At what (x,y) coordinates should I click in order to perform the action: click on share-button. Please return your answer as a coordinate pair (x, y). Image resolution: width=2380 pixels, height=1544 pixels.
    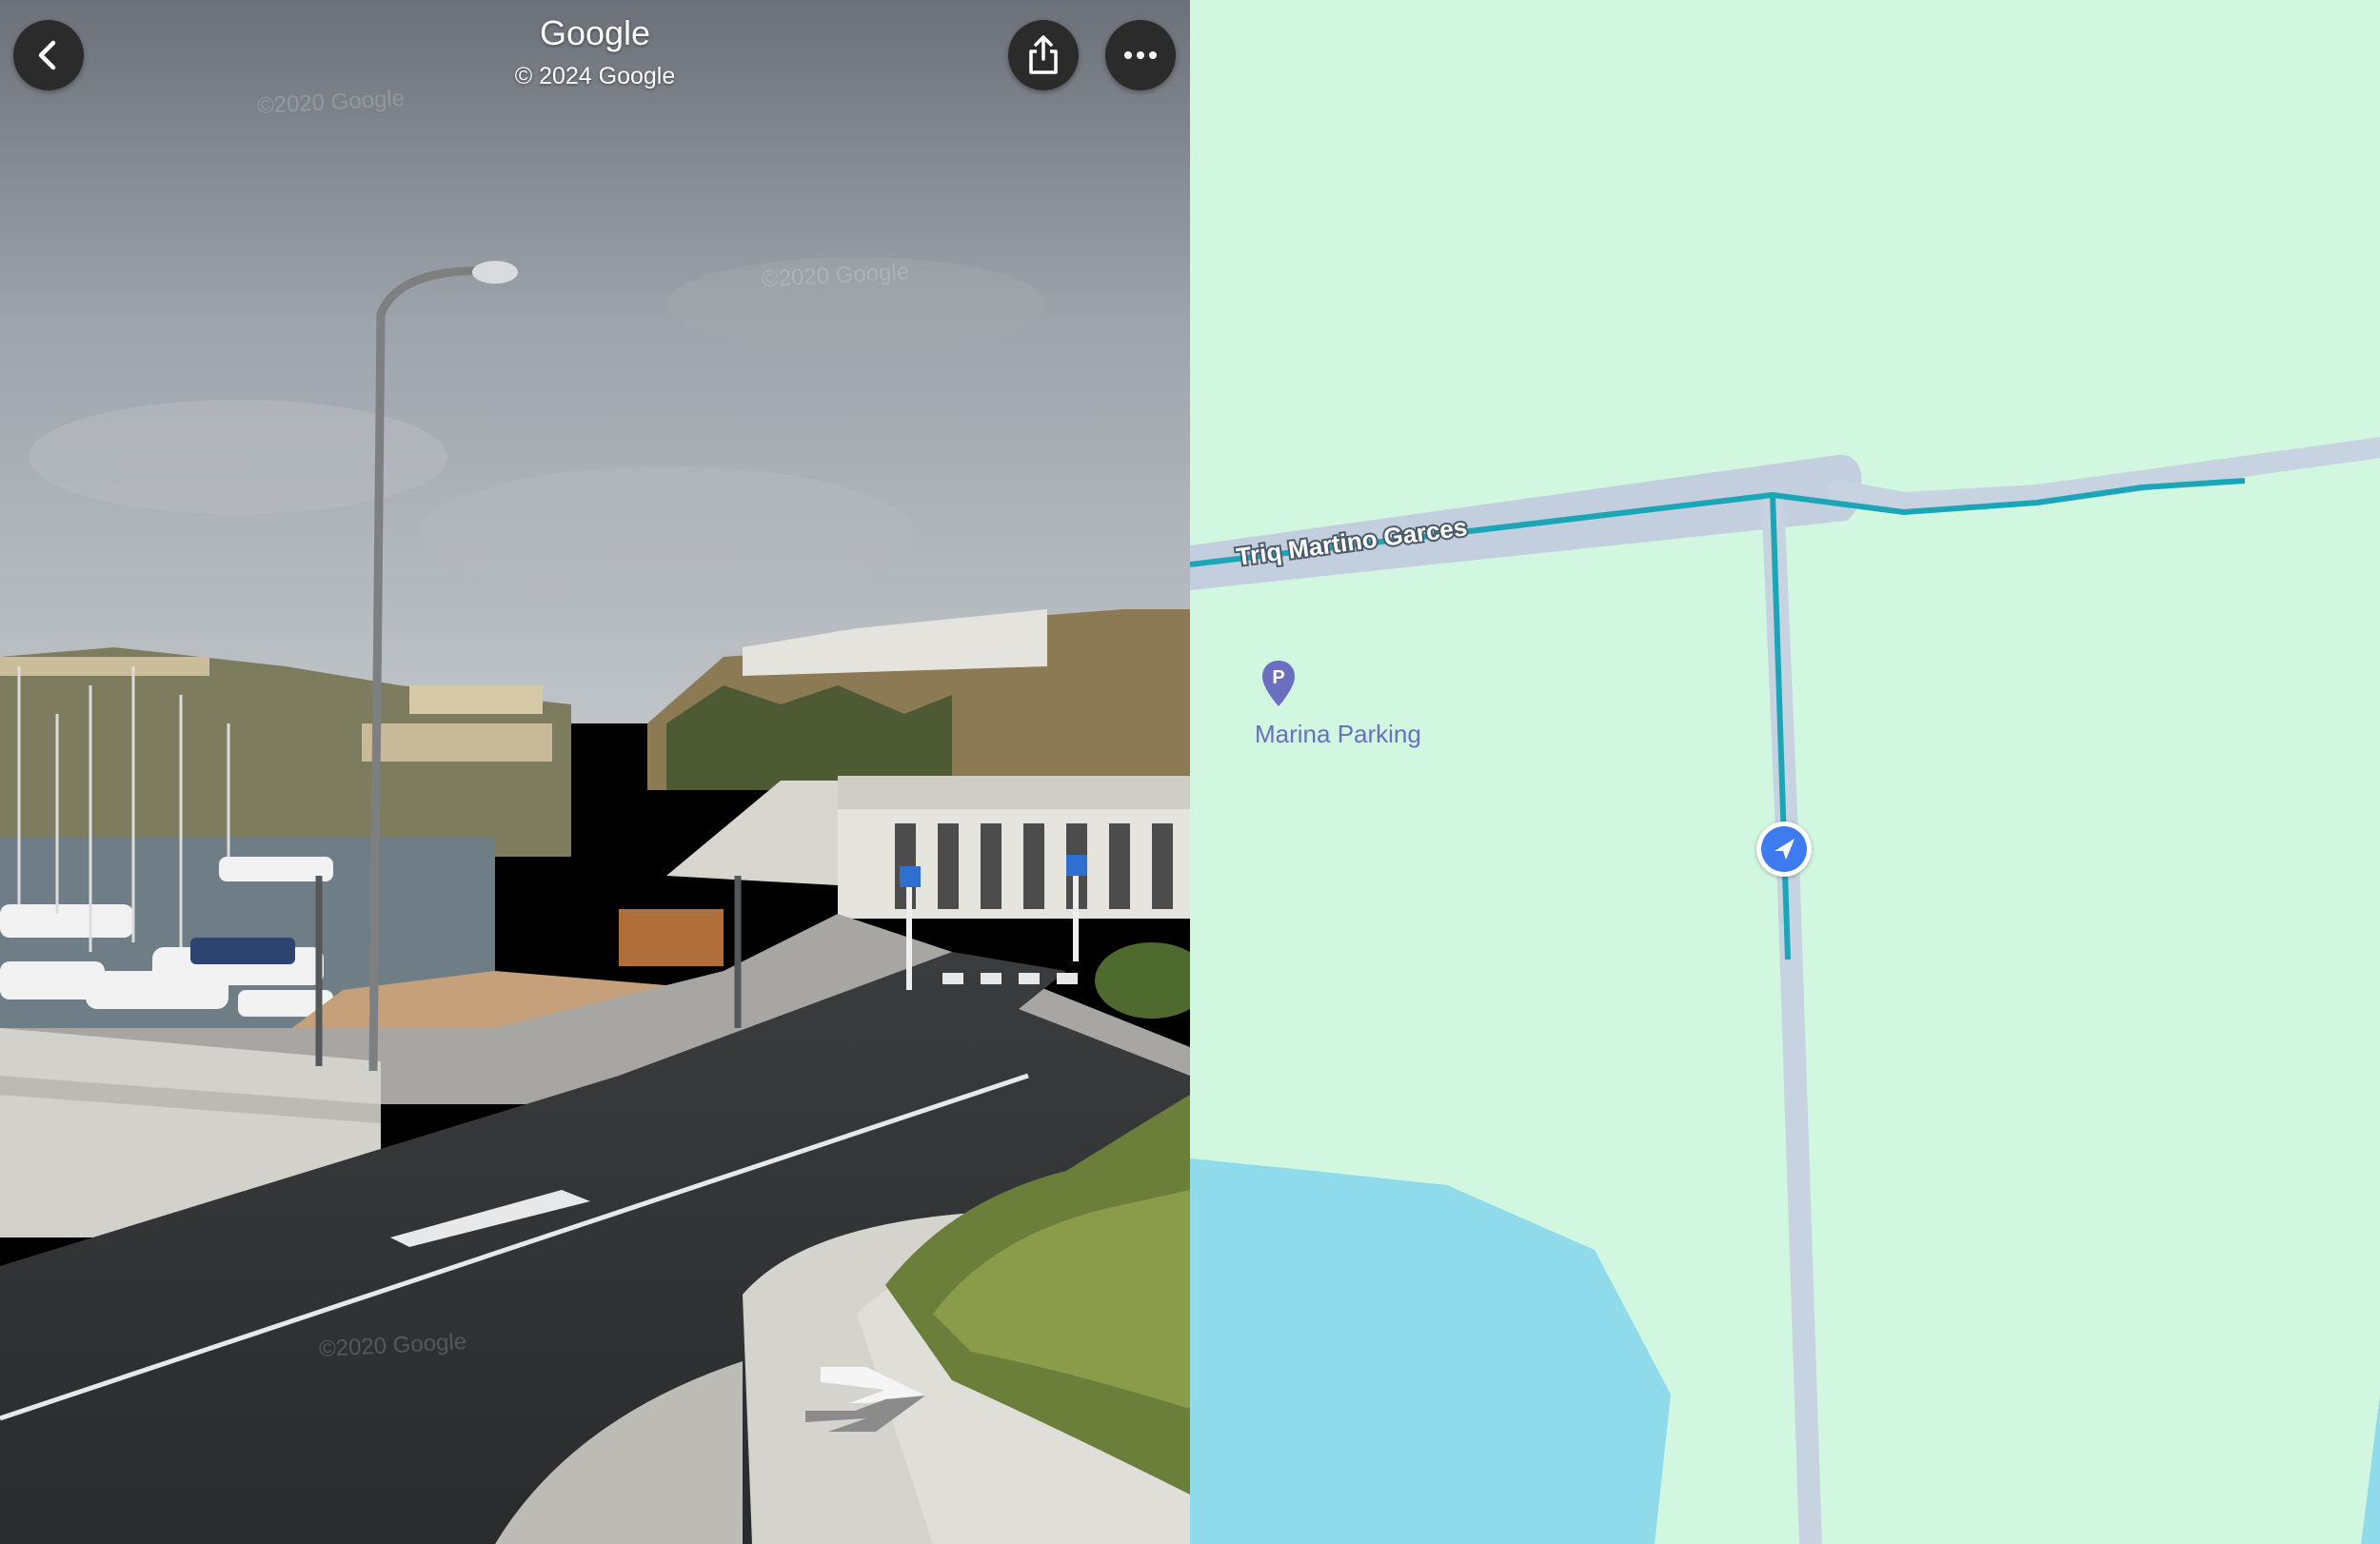
    Looking at the image, I should click on (1043, 55).